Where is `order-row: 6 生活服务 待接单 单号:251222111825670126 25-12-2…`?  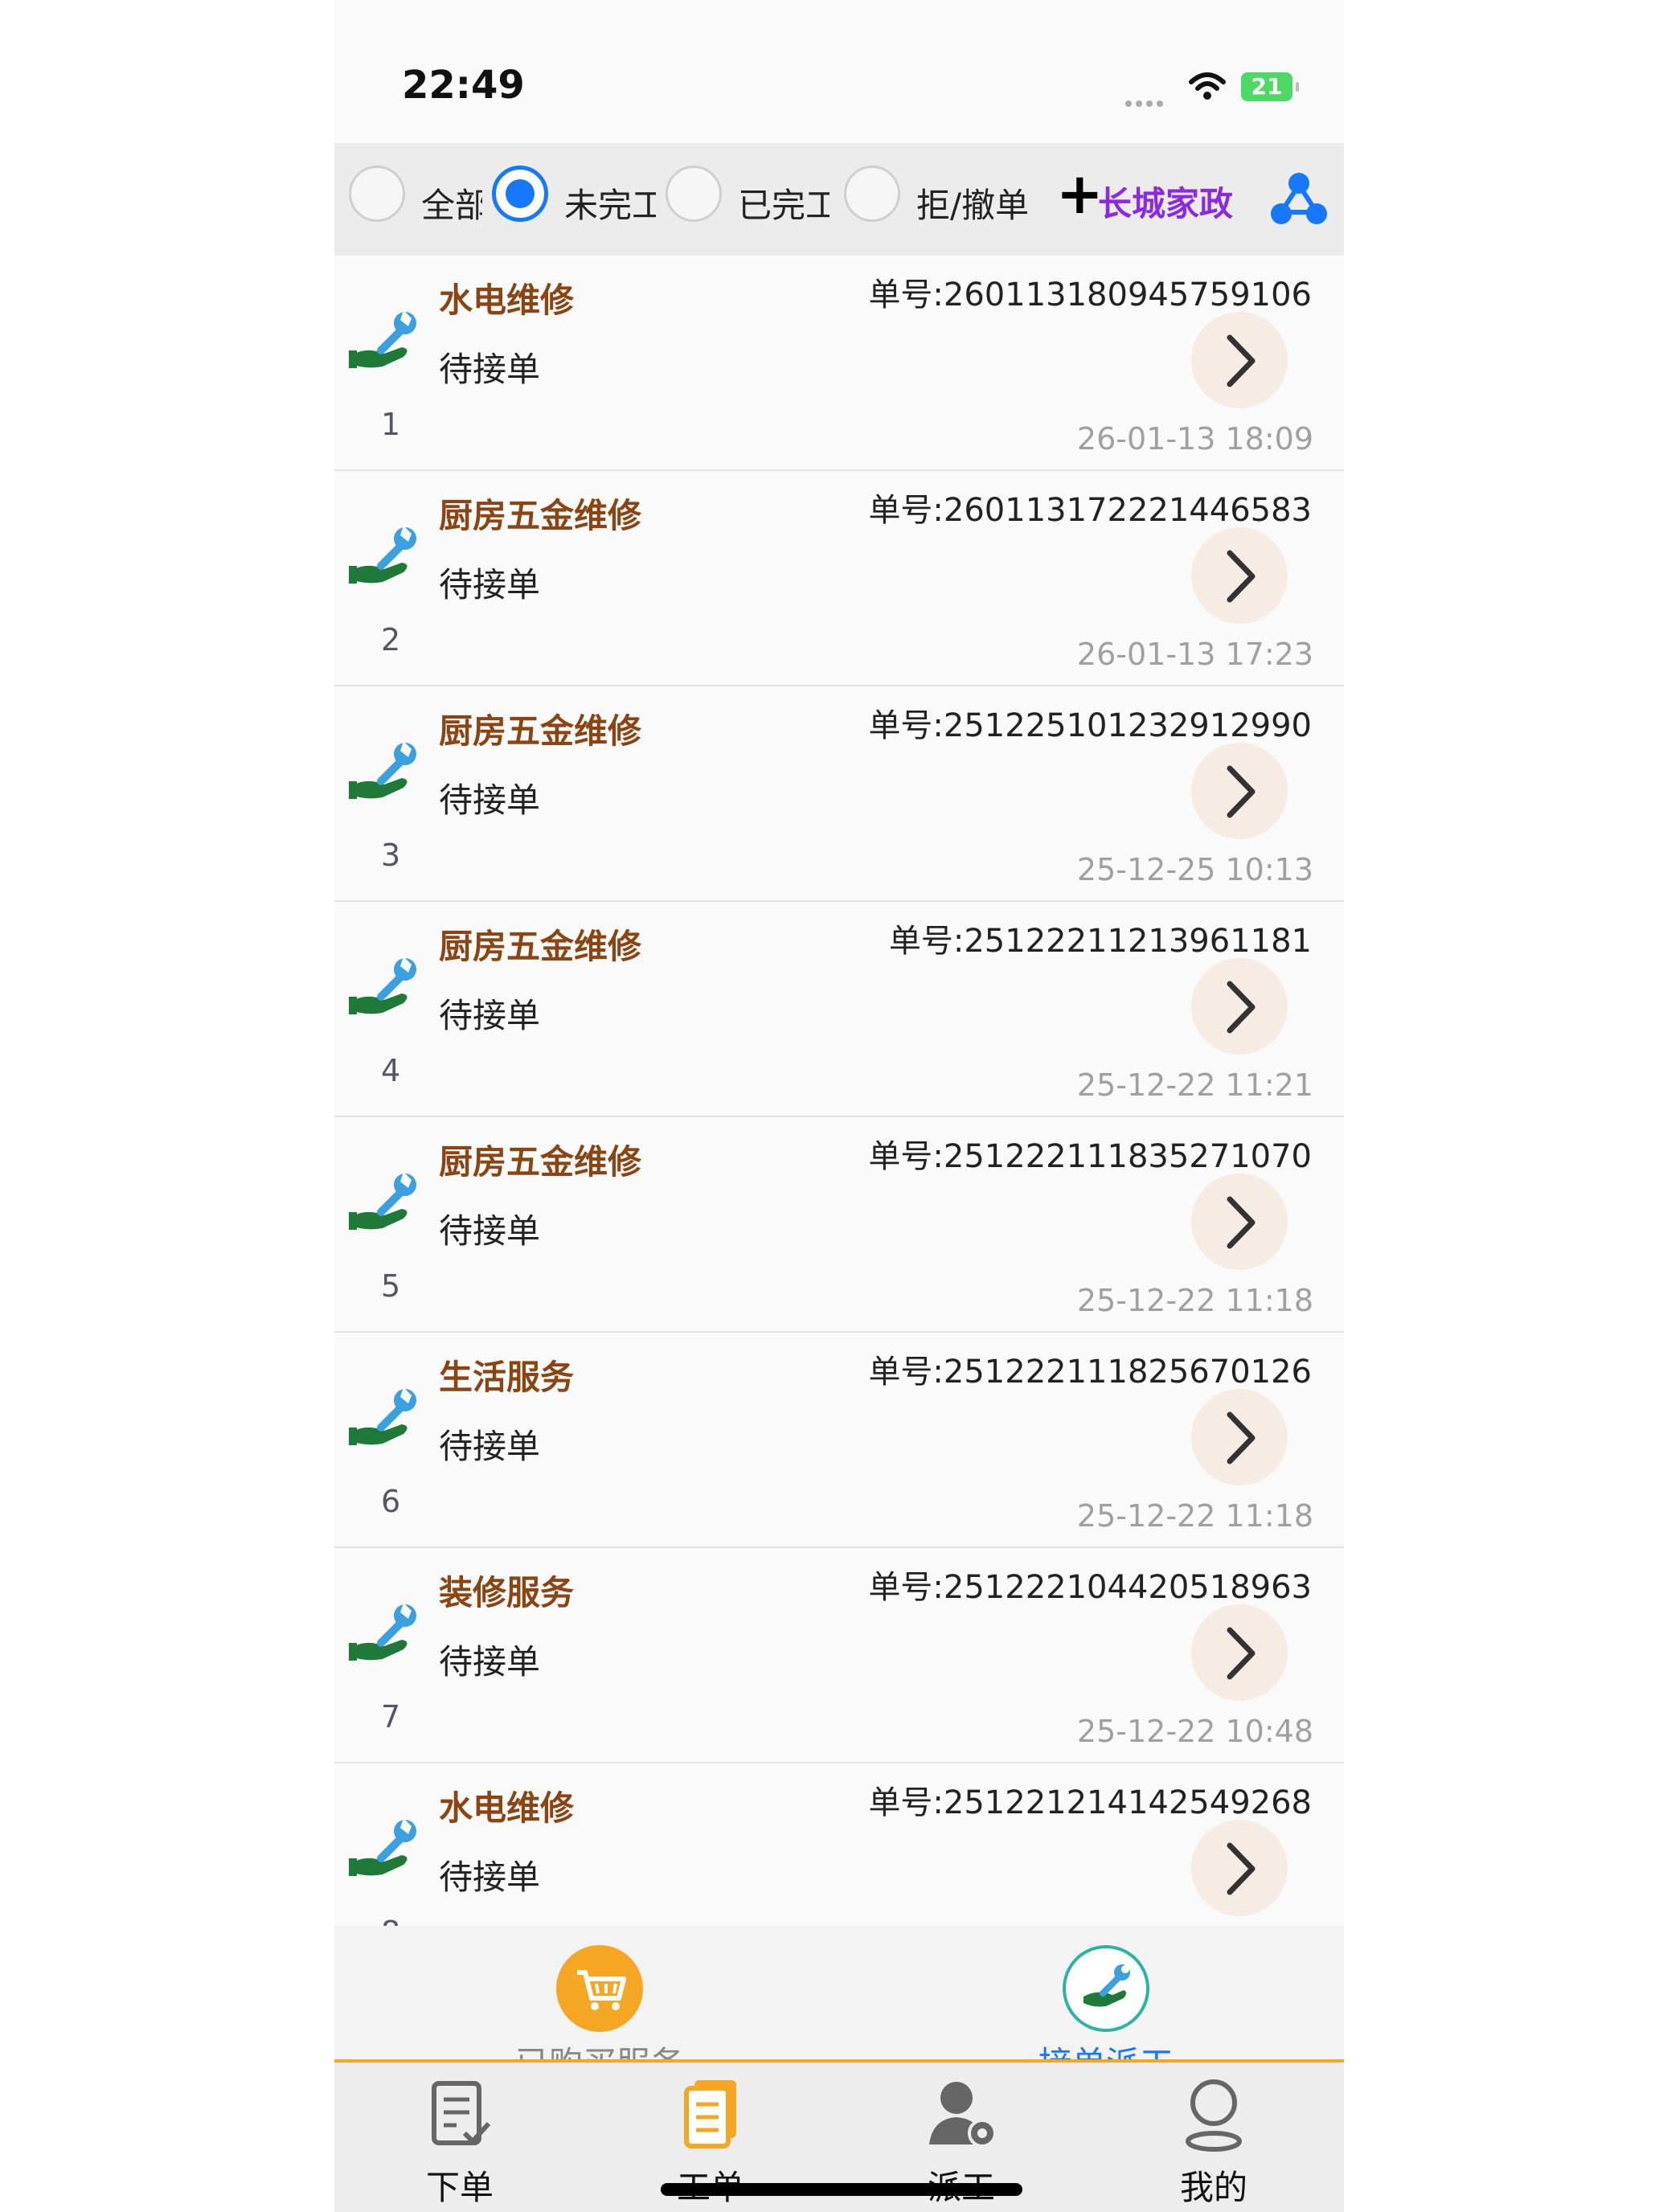
order-row: 6 生活服务 待接单 单号:251222111825670126 25-12-2… is located at coordinates (839, 1440).